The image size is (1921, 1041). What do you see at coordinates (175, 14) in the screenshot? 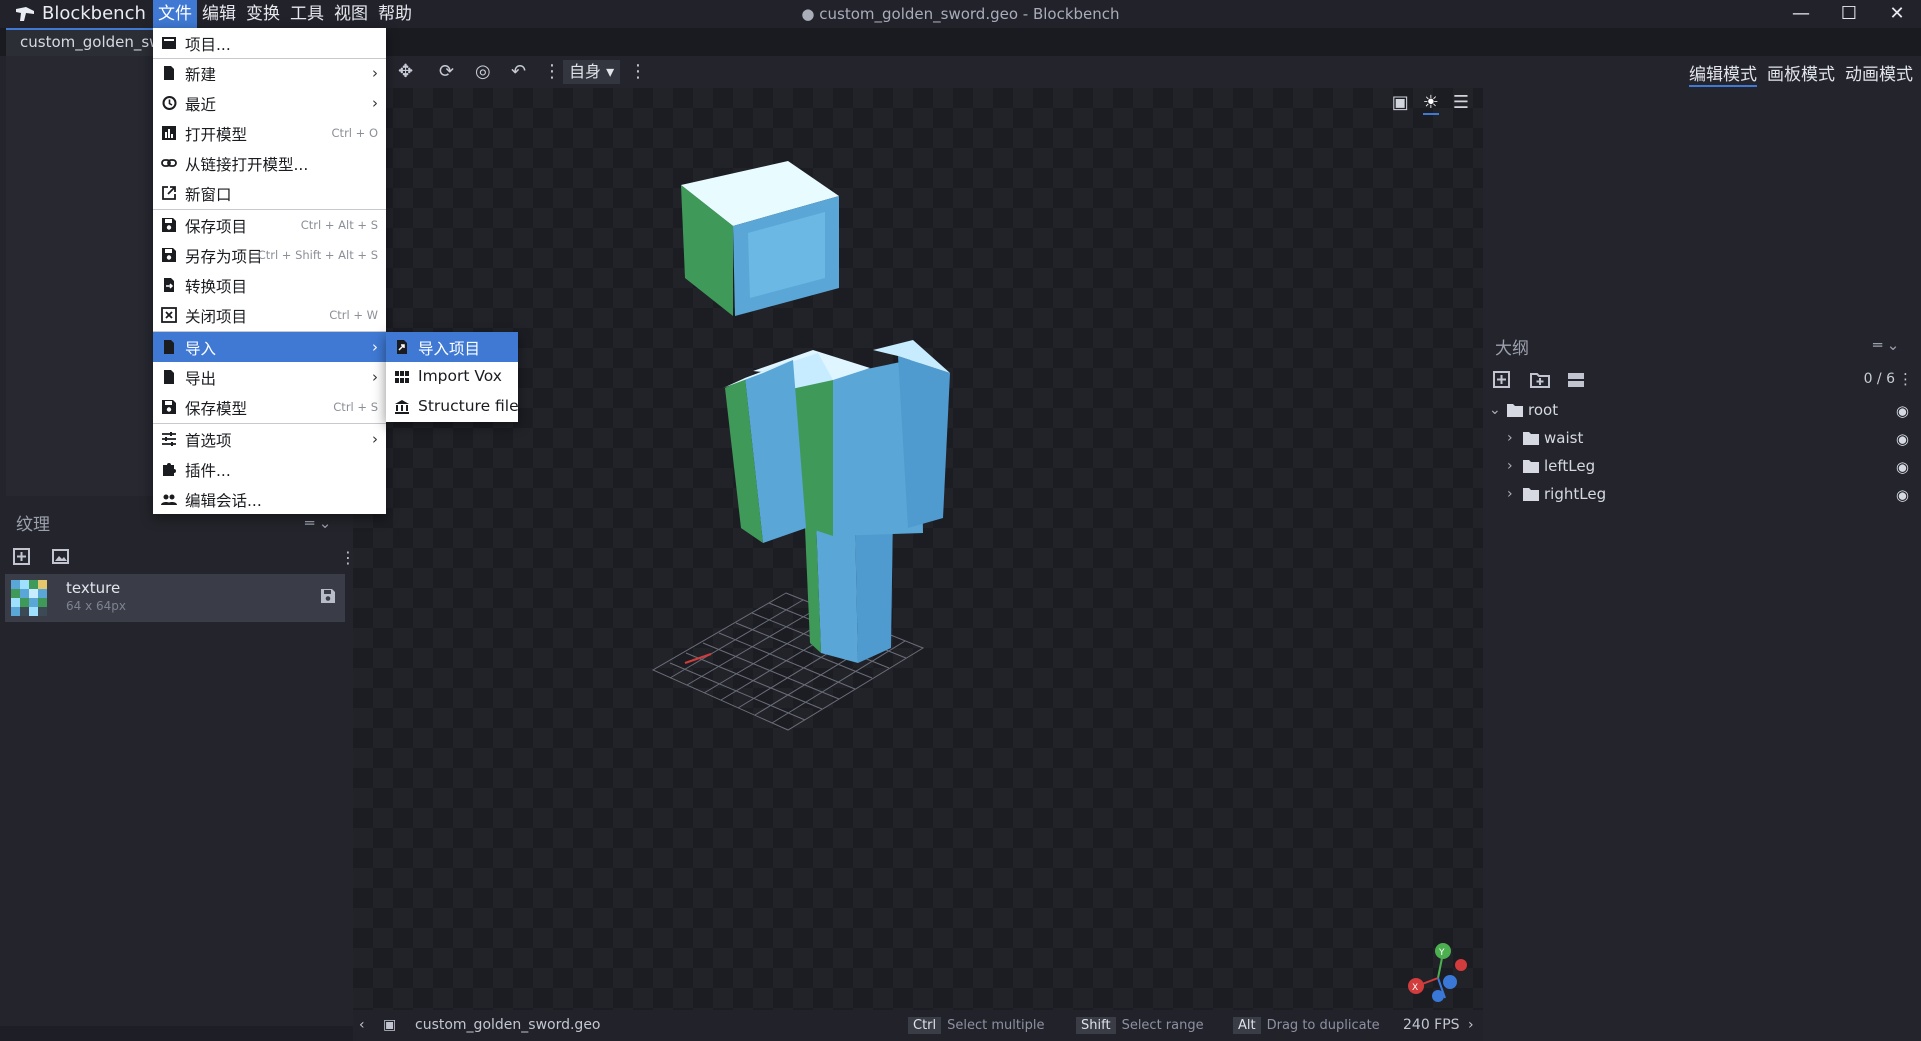
I see `menu-file: 文件` at bounding box center [175, 14].